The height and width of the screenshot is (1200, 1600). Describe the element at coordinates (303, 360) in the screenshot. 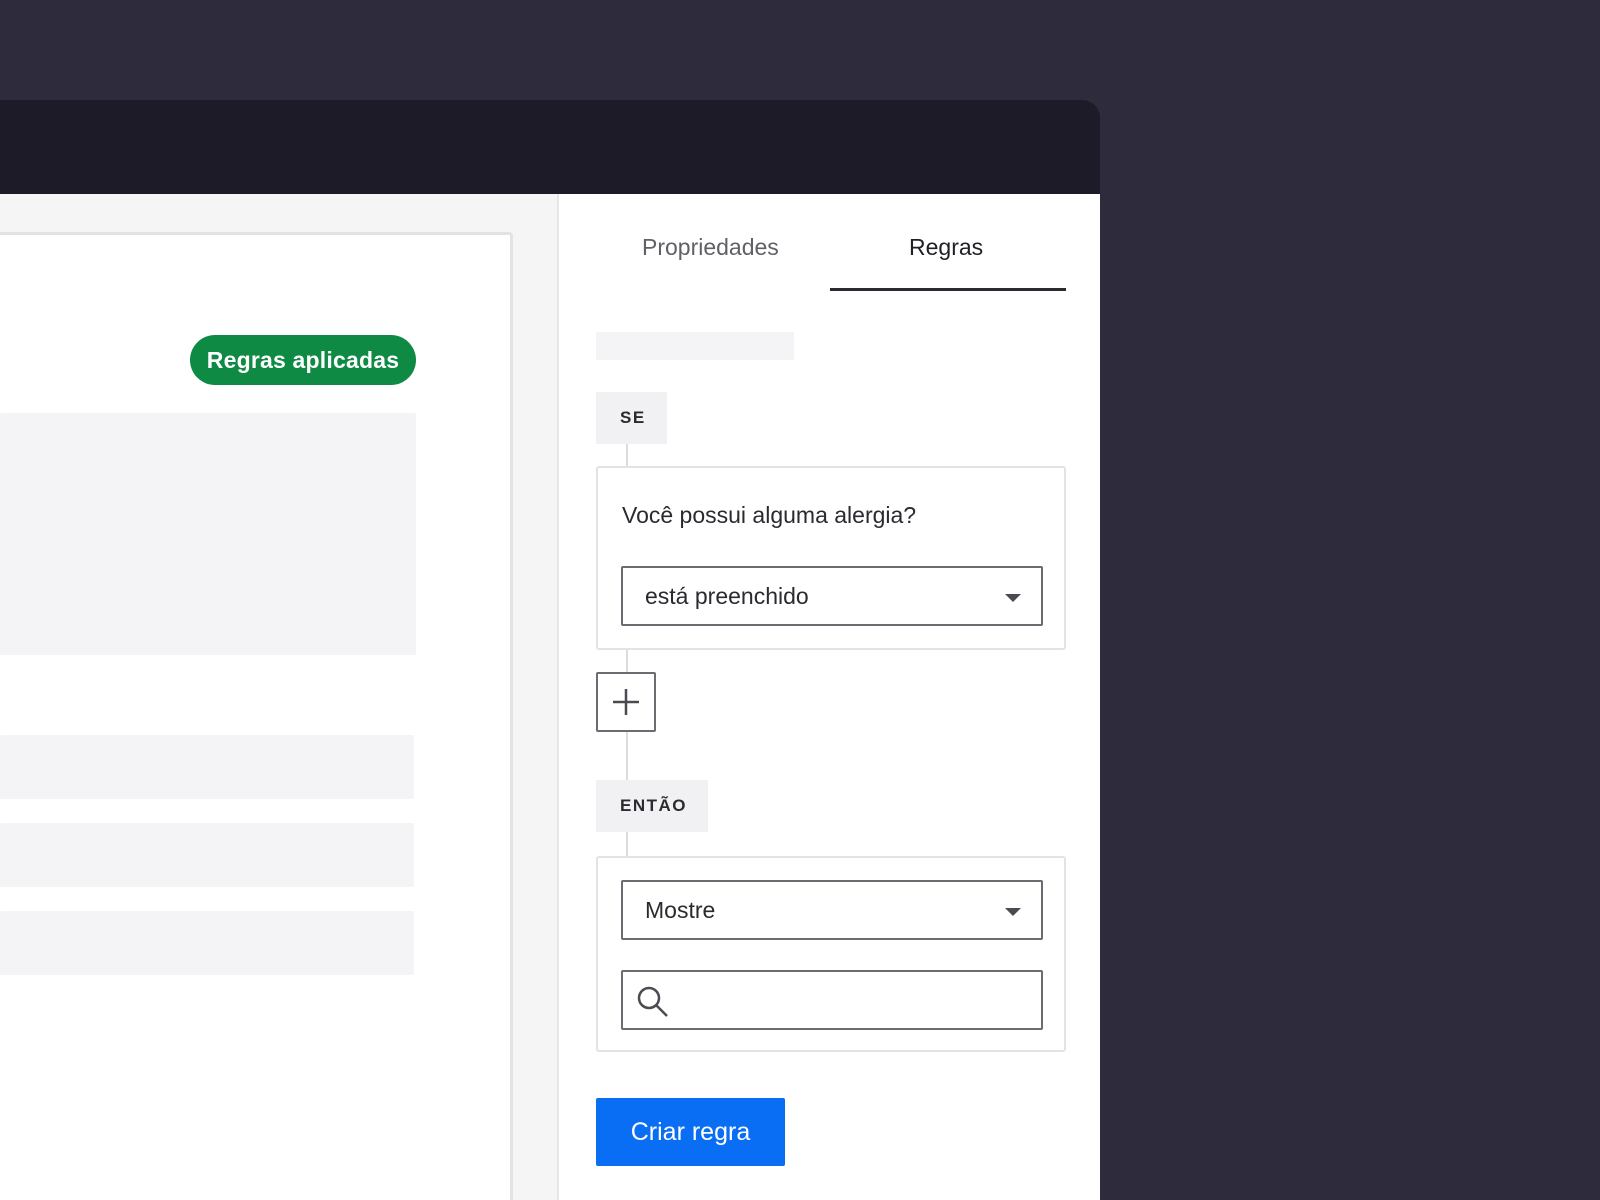

I see `rules-applied-badge: Regras aplicadas` at that location.